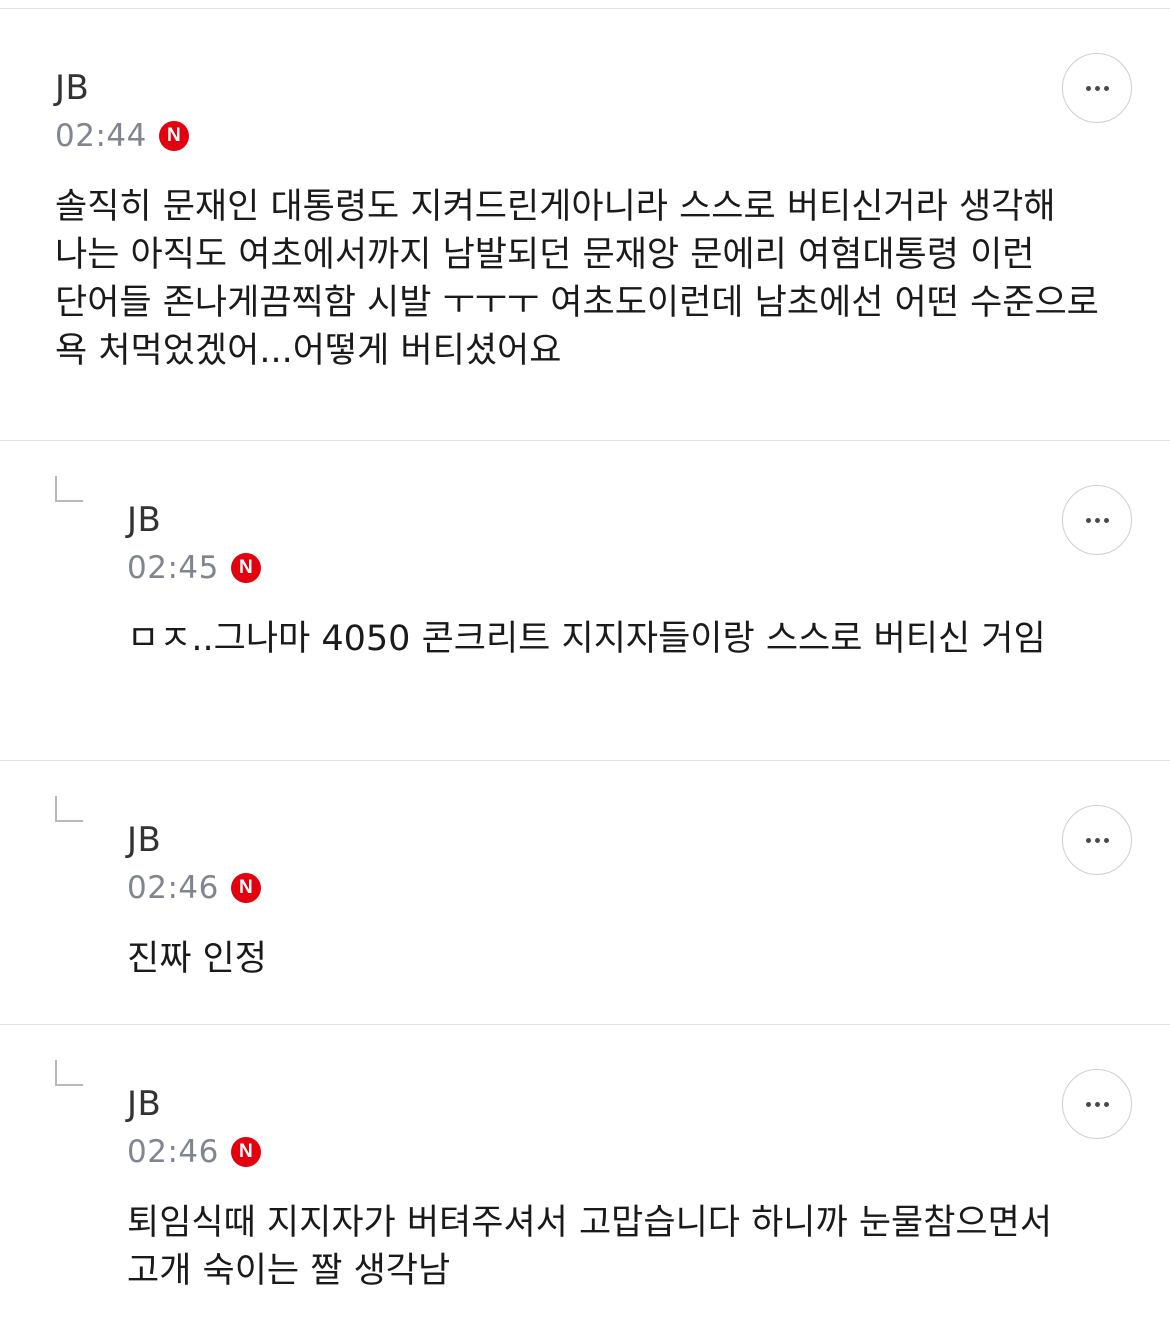 The width and height of the screenshot is (1170, 1336). I want to click on comment-meta: 02:45 N, so click(194, 568).